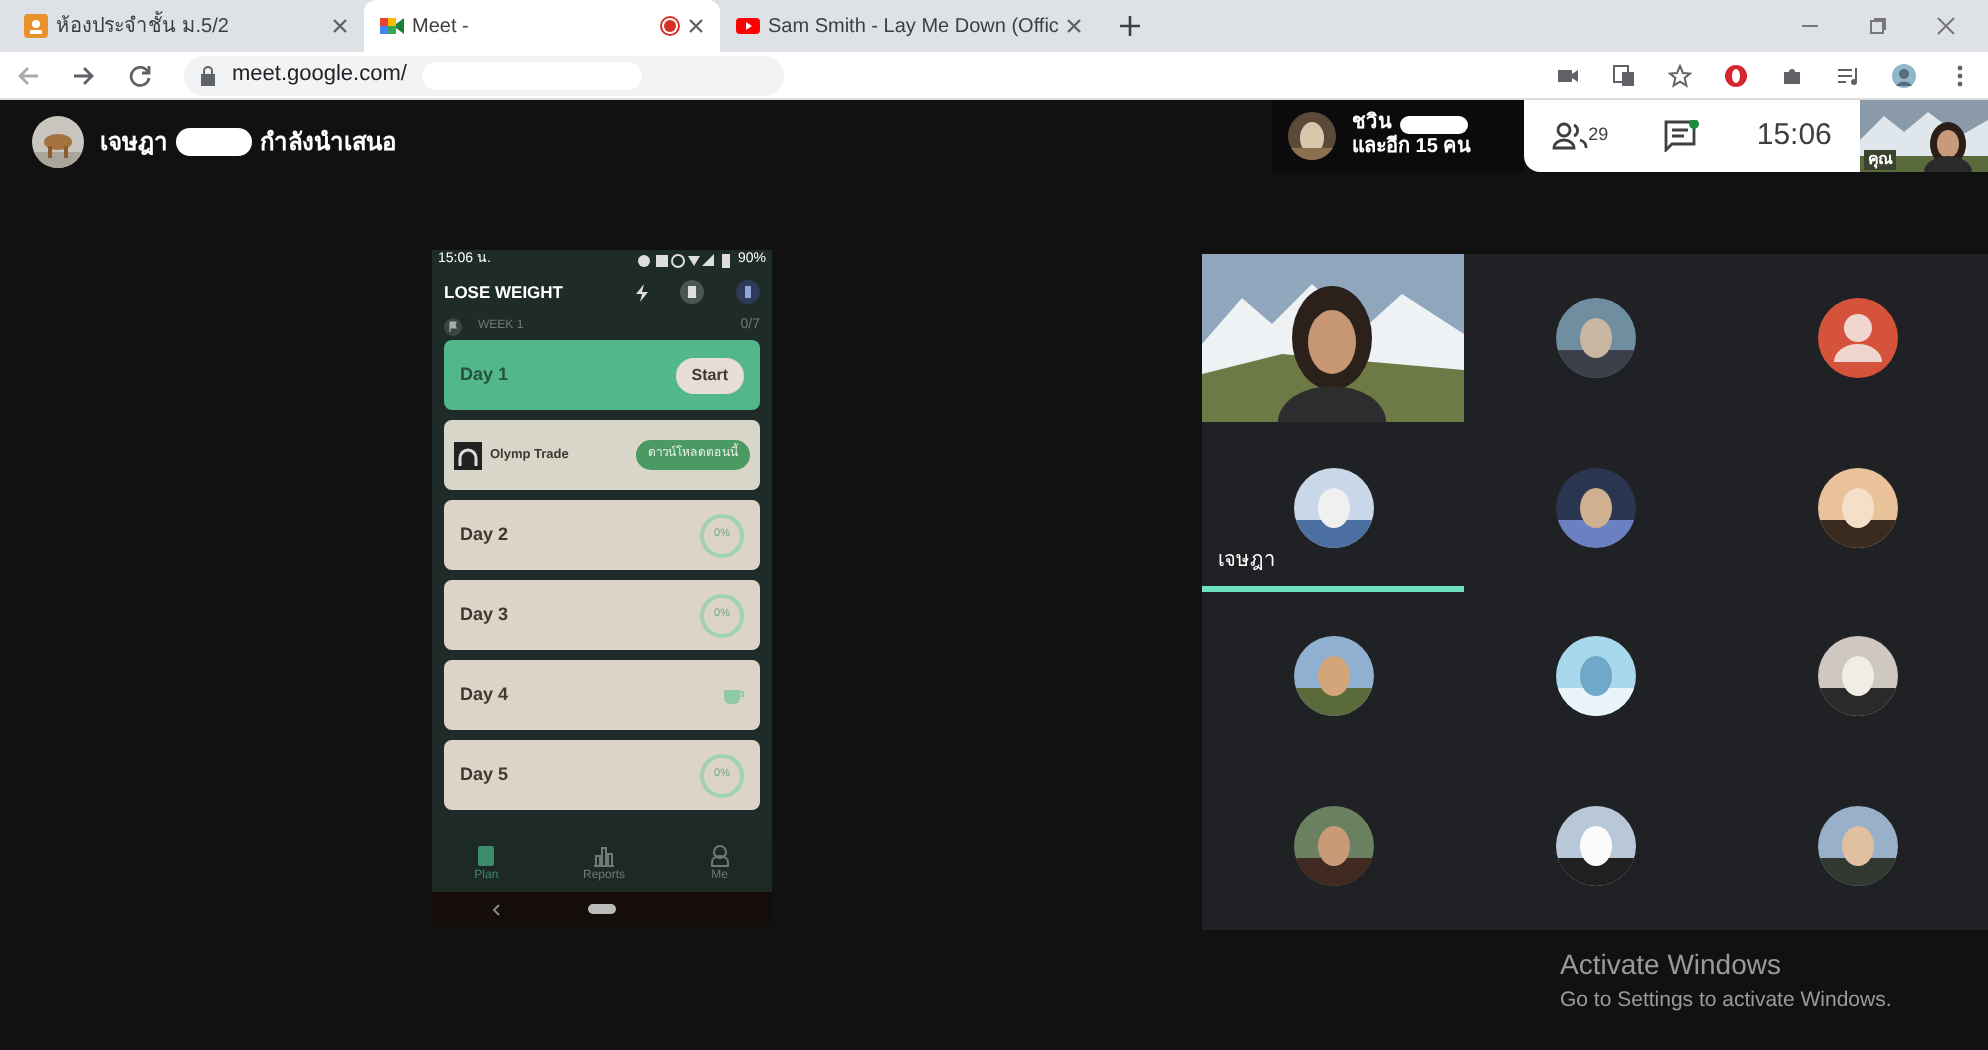 This screenshot has height=1050, width=1988. What do you see at coordinates (1680, 75) in the screenshot?
I see `star-icon` at bounding box center [1680, 75].